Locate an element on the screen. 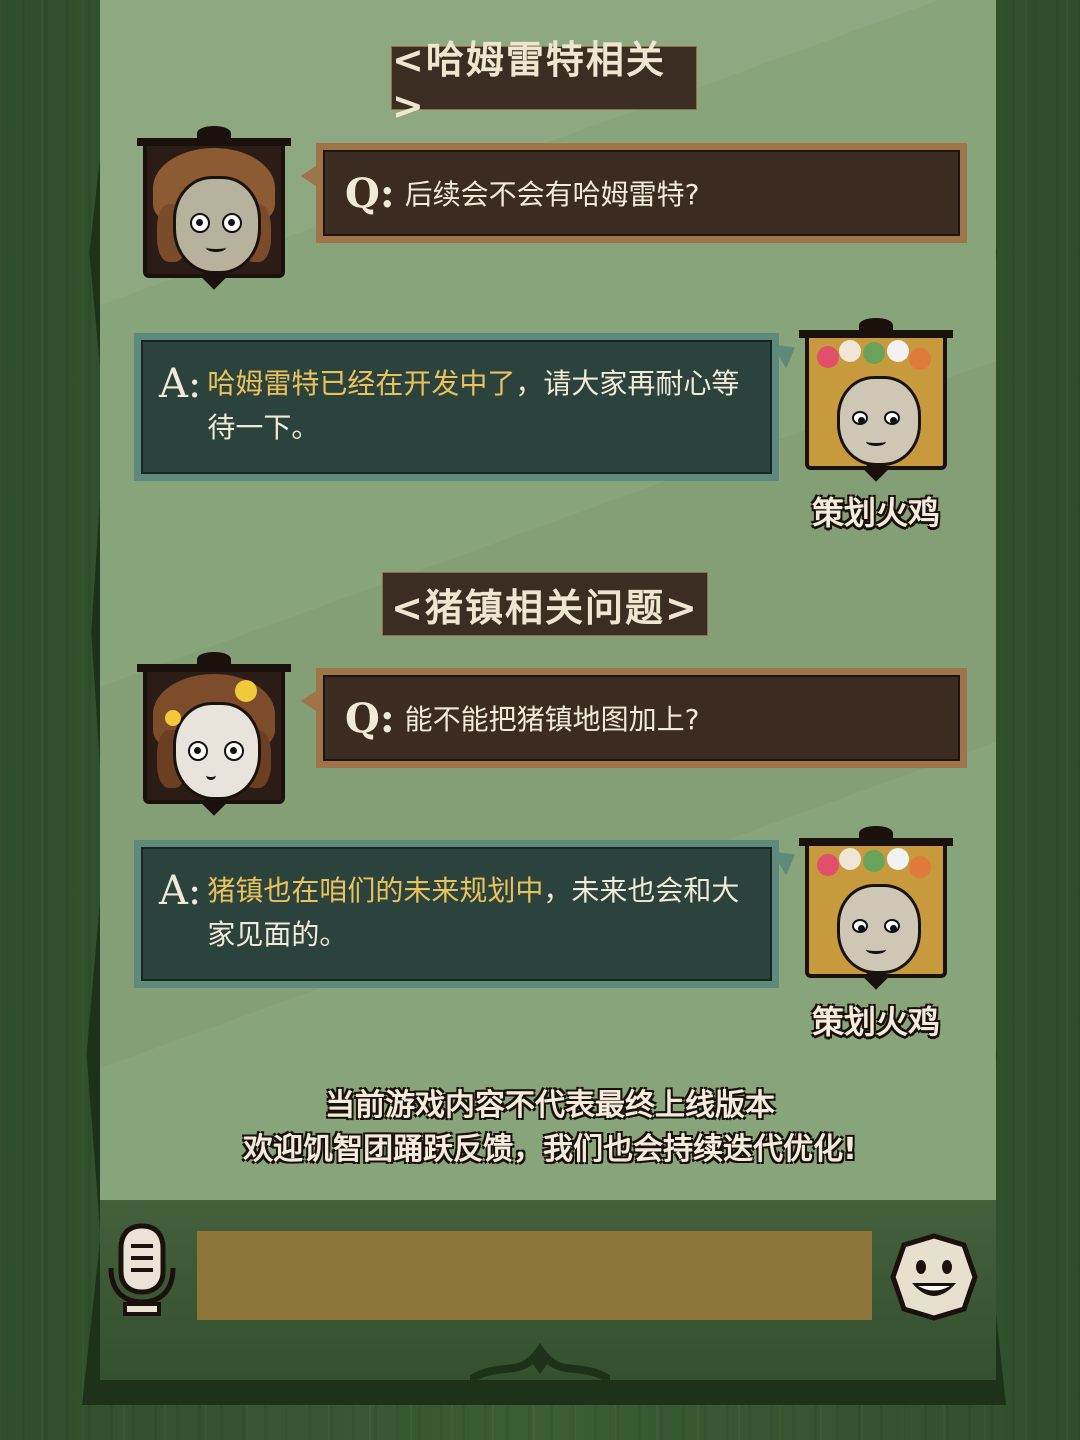 This screenshot has height=1440, width=1080. question-text: 能不能把猪镇地图加上? is located at coordinates (552, 719).